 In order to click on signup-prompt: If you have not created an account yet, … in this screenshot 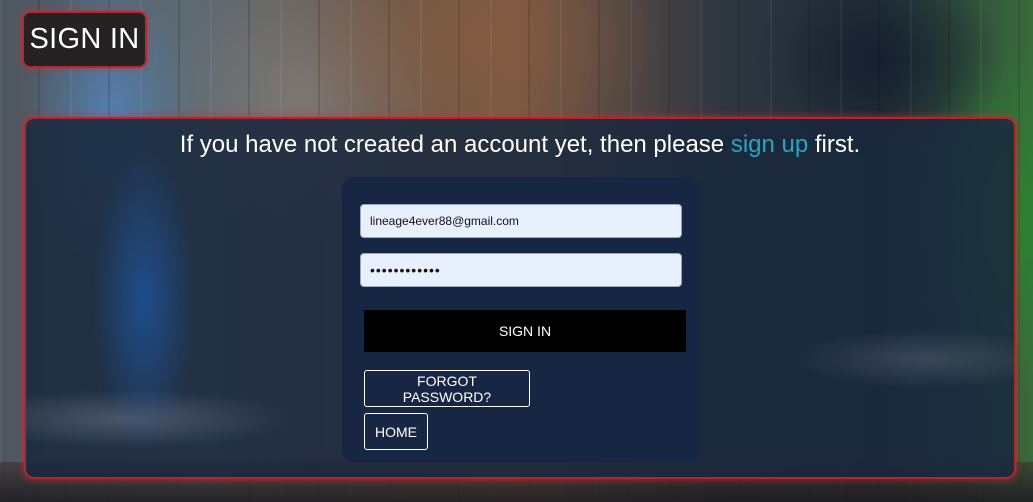, I will do `click(520, 145)`.